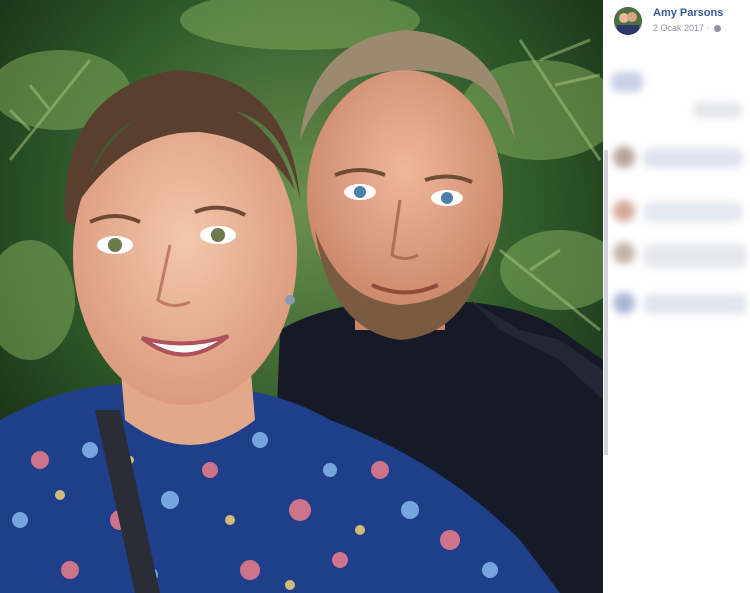 The height and width of the screenshot is (593, 750). I want to click on post-date: 2 Ocak 2017, so click(678, 28).